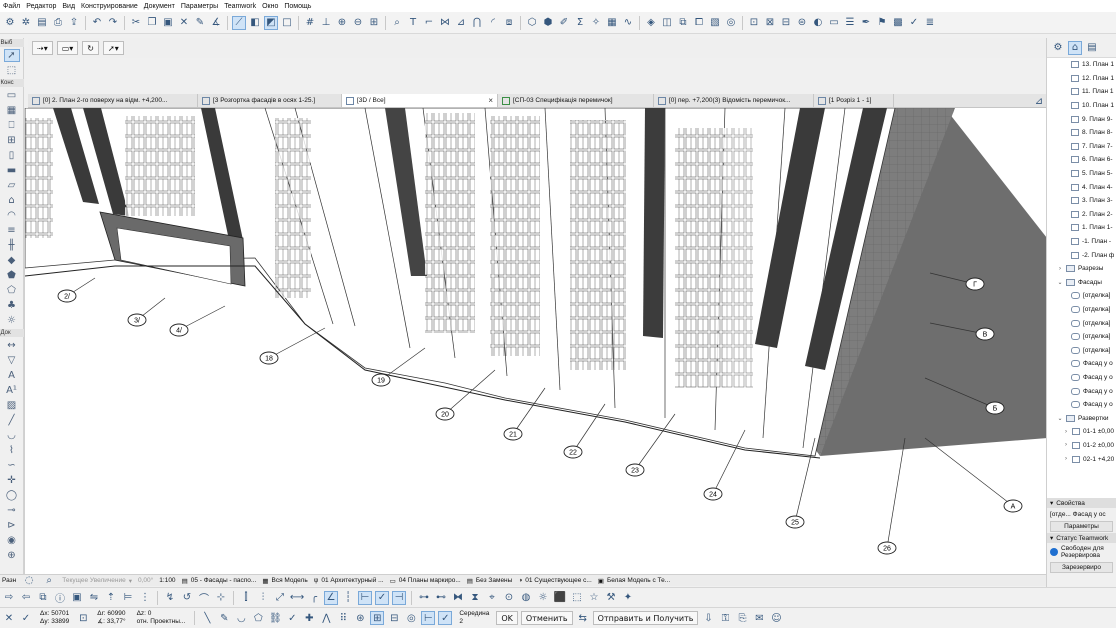 The height and width of the screenshot is (628, 1116). Describe the element at coordinates (97, 23) in the screenshot. I see `undo-icon: ↶` at that location.